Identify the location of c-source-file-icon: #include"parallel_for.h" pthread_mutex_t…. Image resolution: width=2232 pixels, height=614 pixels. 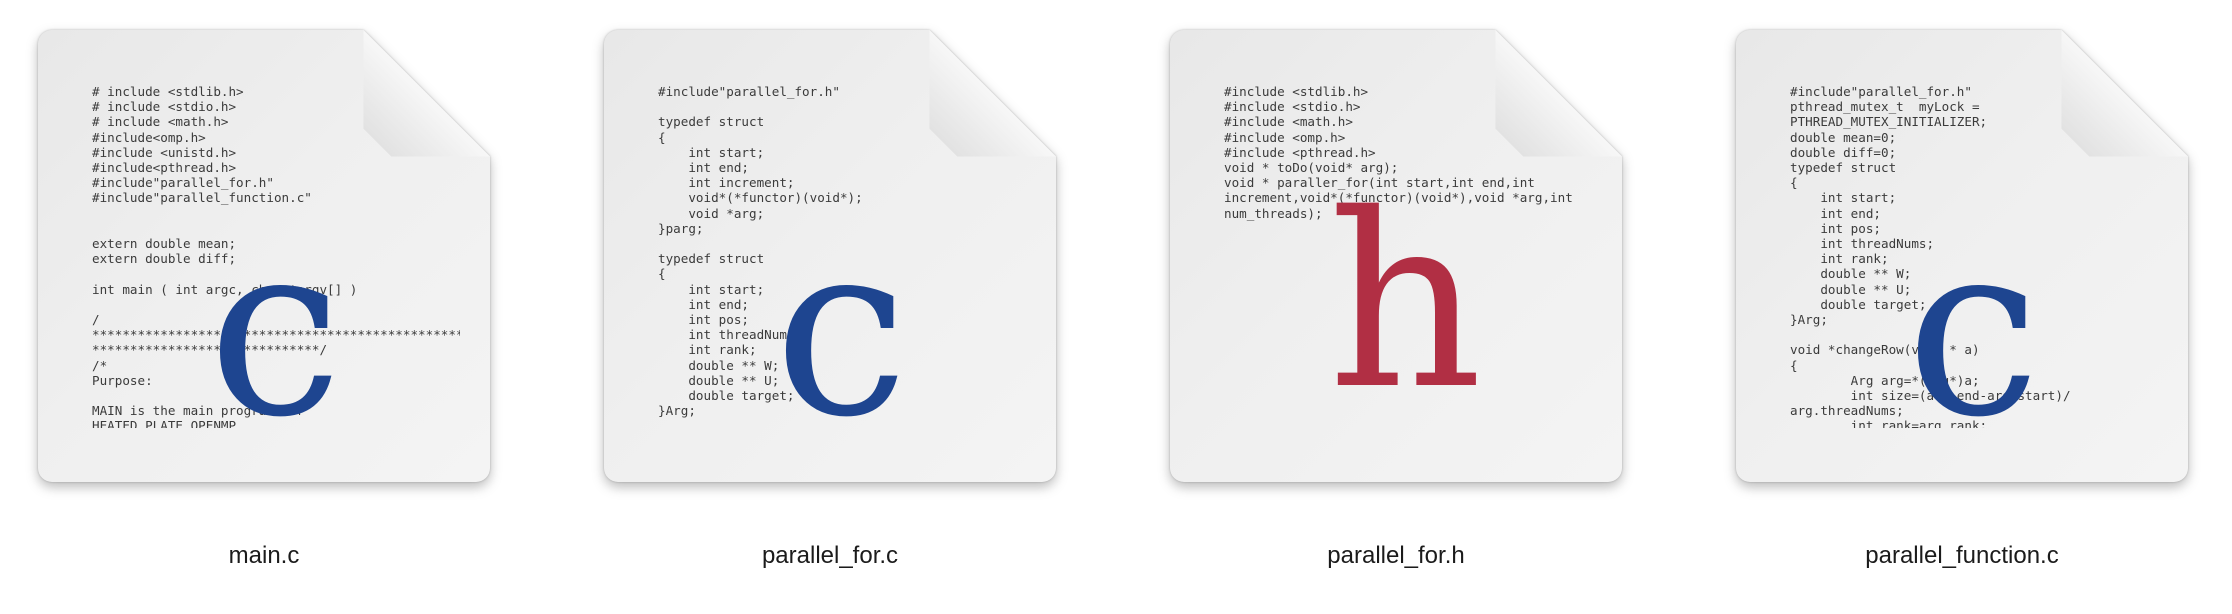
(1962, 256).